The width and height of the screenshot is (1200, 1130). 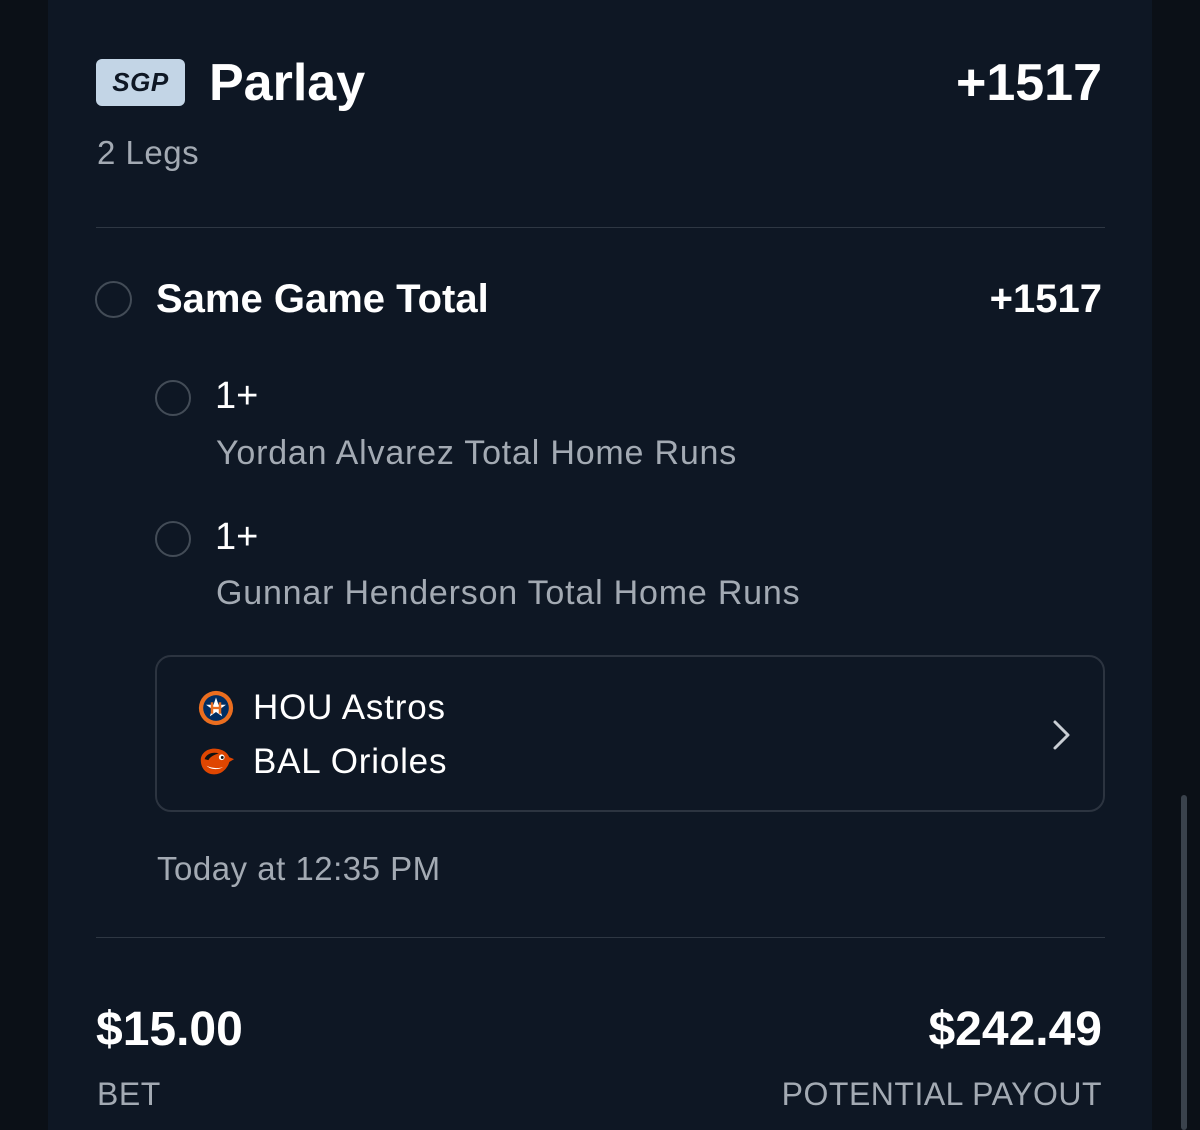 I want to click on same-game-odds: +1517, so click(x=1045, y=299).